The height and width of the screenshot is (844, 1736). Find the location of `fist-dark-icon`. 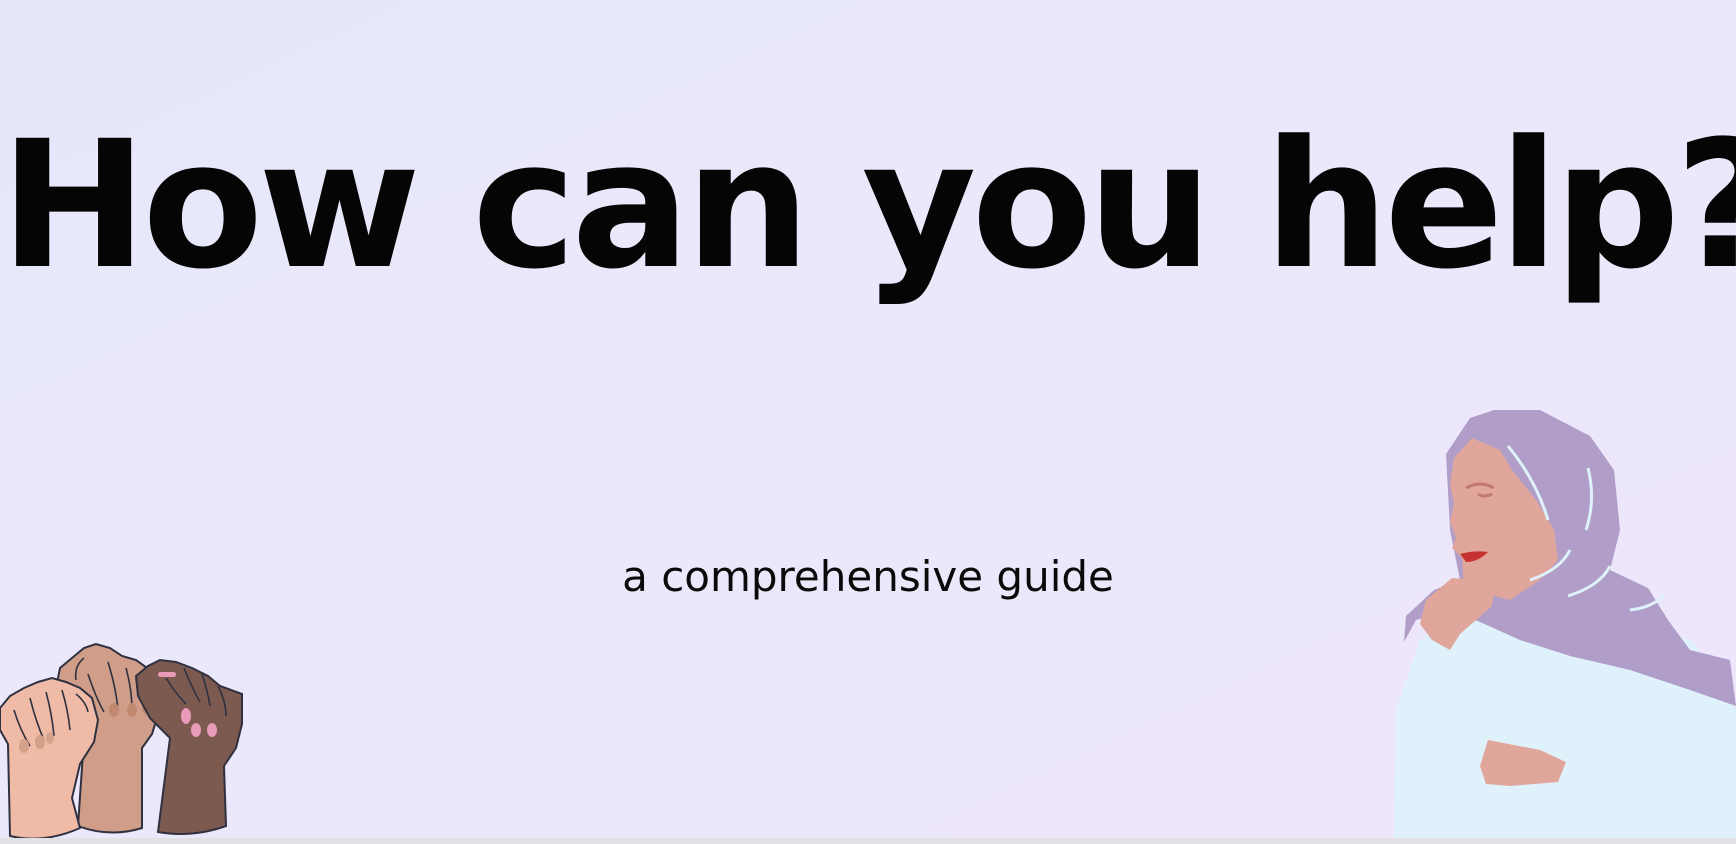

fist-dark-icon is located at coordinates (188, 746).